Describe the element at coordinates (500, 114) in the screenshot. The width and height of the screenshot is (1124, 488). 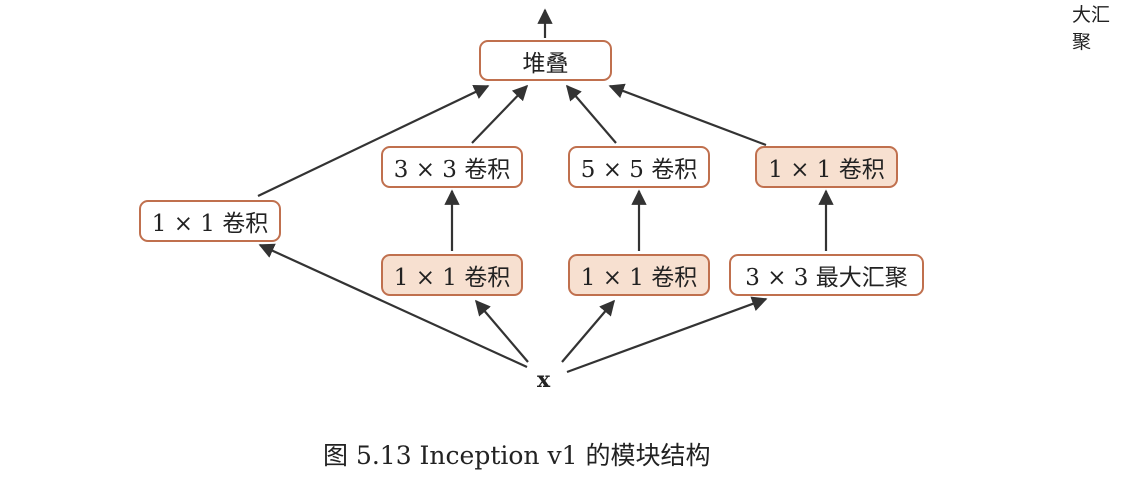
I see `arrow-conv3x3-to-concat` at that location.